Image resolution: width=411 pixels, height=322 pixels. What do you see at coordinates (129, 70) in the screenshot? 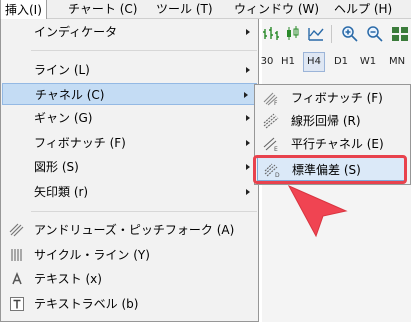
I see `menu-item-line: ライン (L)` at bounding box center [129, 70].